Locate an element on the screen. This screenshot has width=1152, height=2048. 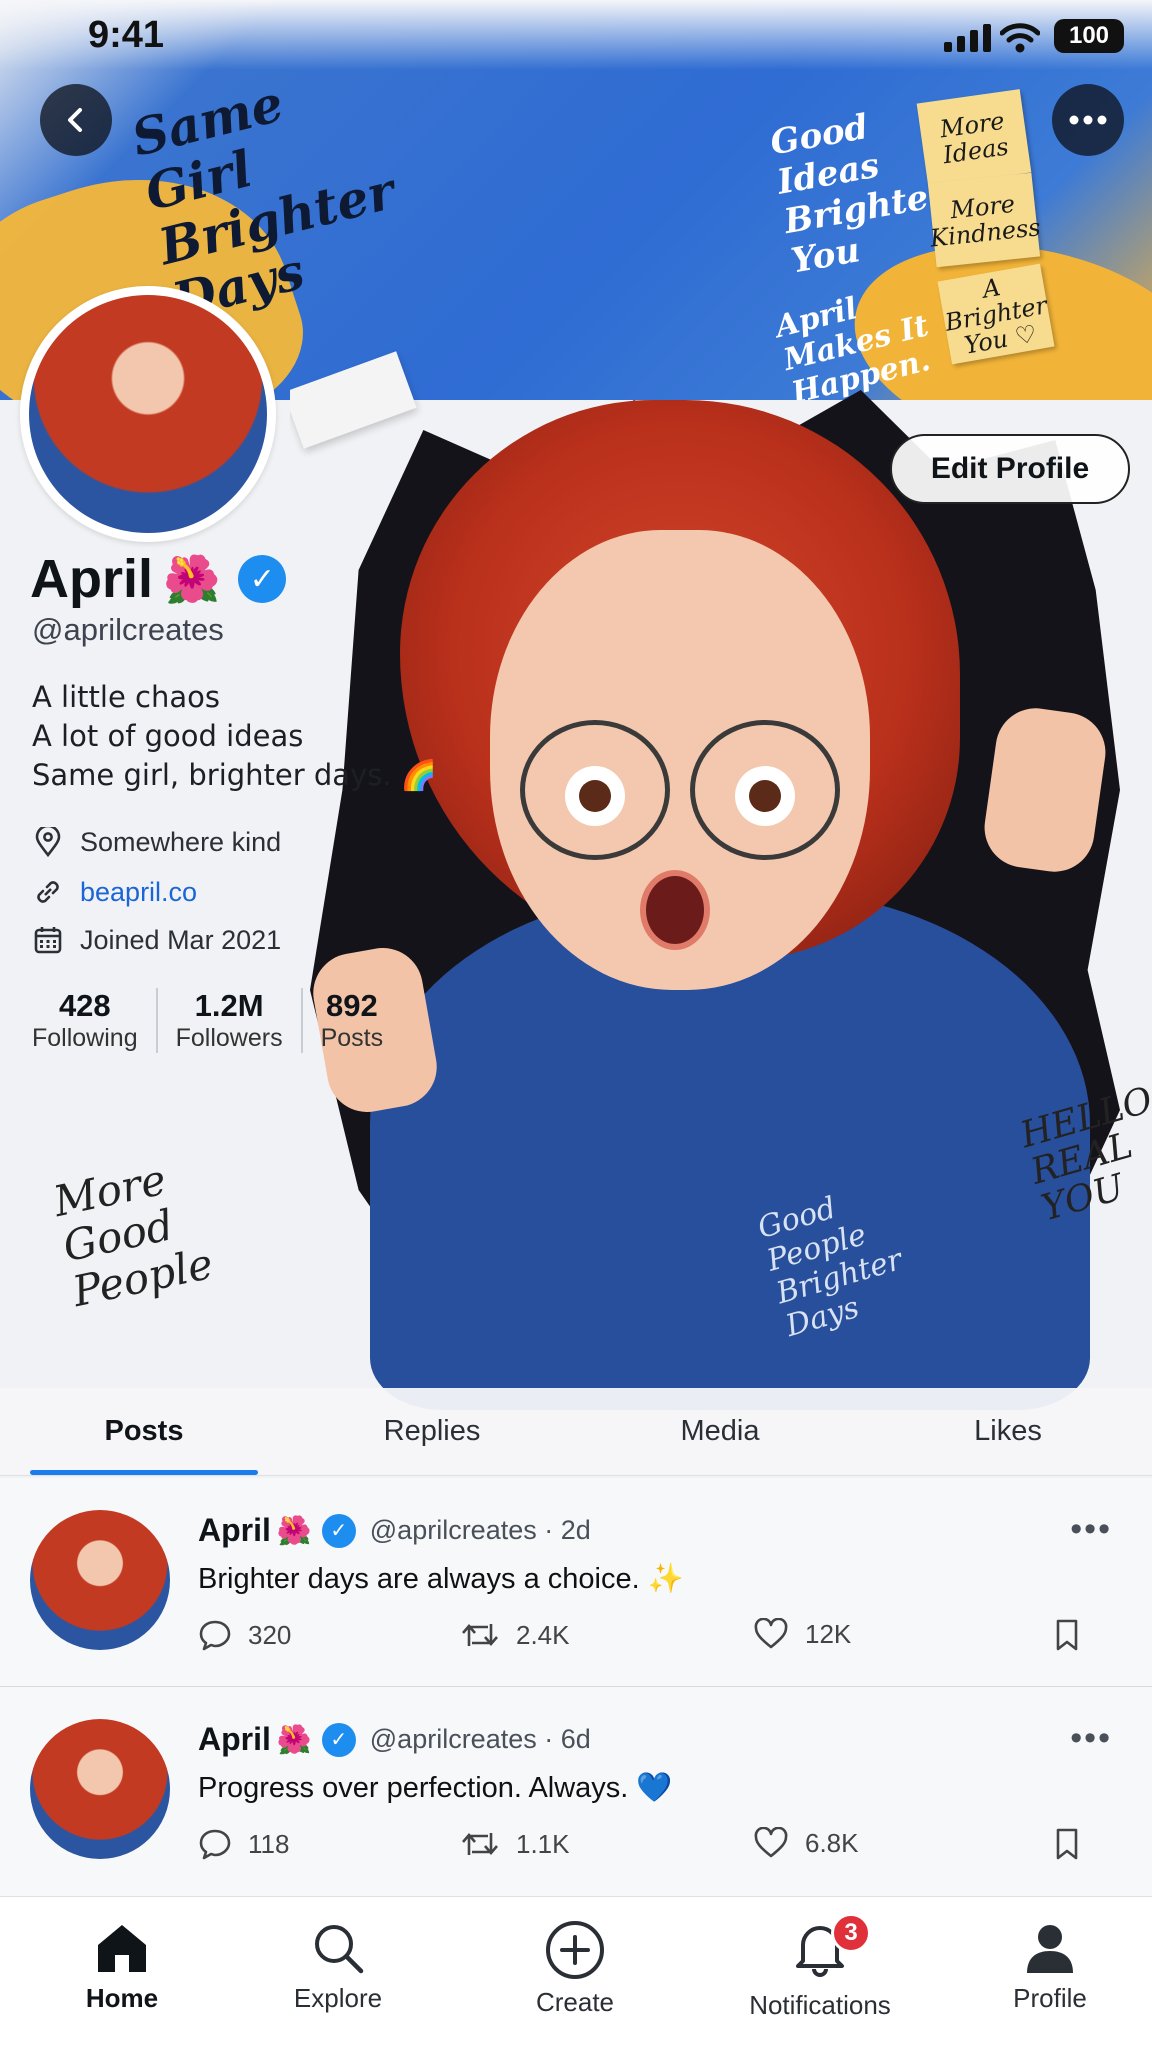
post-handle-time: @aprilcreates · 2d is located at coordinates (480, 1530).